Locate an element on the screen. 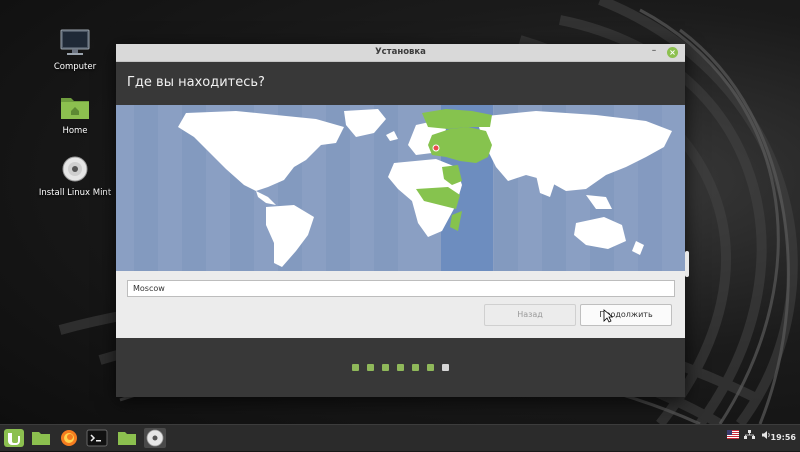 This screenshot has height=452, width=800. minimize-icon: – is located at coordinates (654, 51).